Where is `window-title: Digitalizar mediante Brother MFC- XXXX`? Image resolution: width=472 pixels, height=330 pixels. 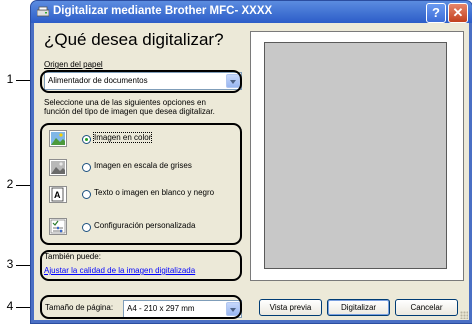
window-title: Digitalizar mediante Brother MFC- XXXX is located at coordinates (163, 11).